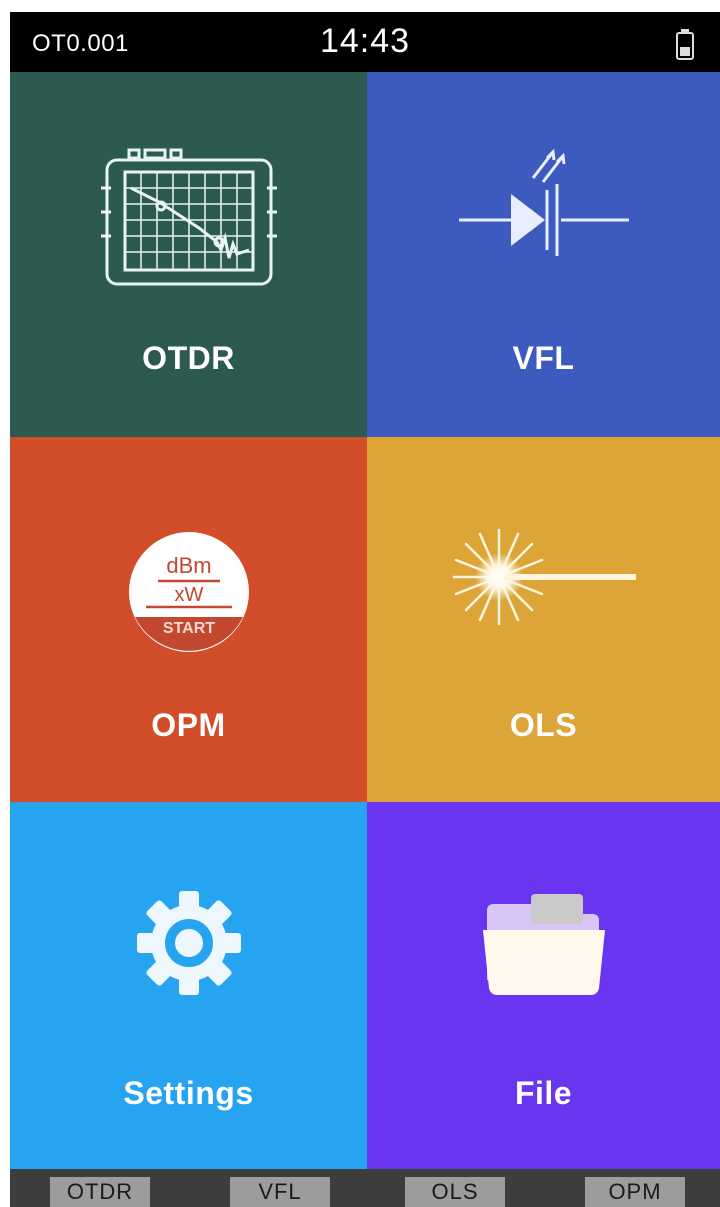 Image resolution: width=720 pixels, height=1207 pixels. I want to click on tab-opm: OPM, so click(635, 1192).